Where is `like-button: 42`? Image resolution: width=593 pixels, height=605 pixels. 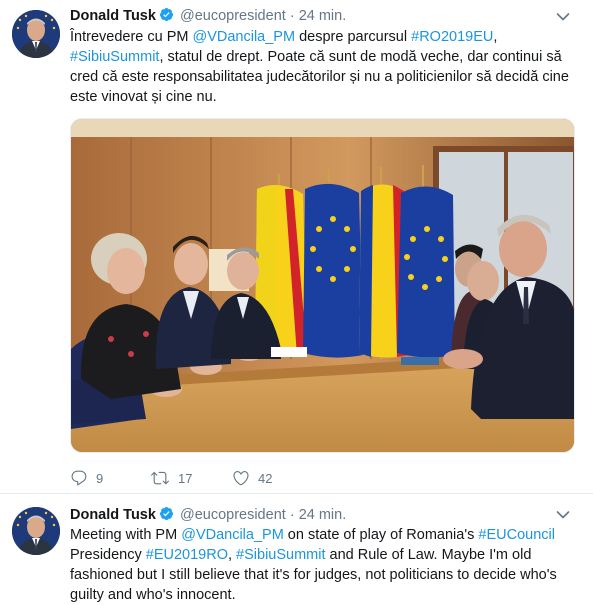 like-button: 42 is located at coordinates (252, 478).